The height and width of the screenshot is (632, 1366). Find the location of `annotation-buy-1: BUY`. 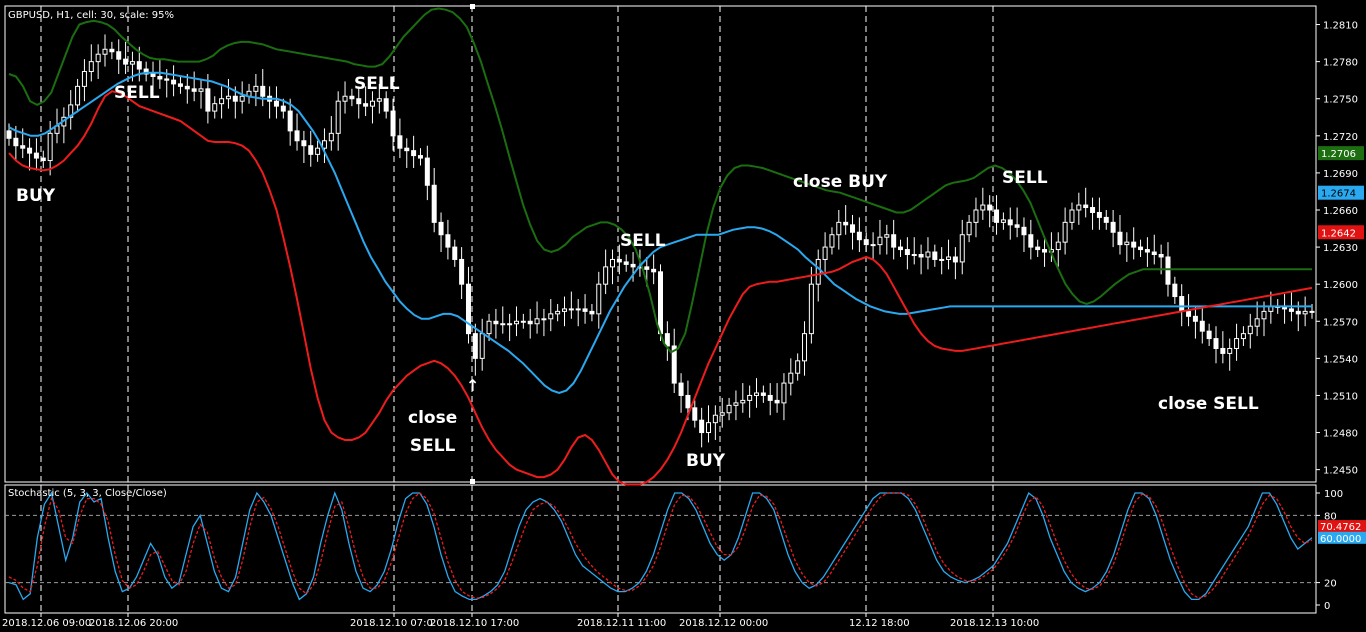

annotation-buy-1: BUY is located at coordinates (36, 196).